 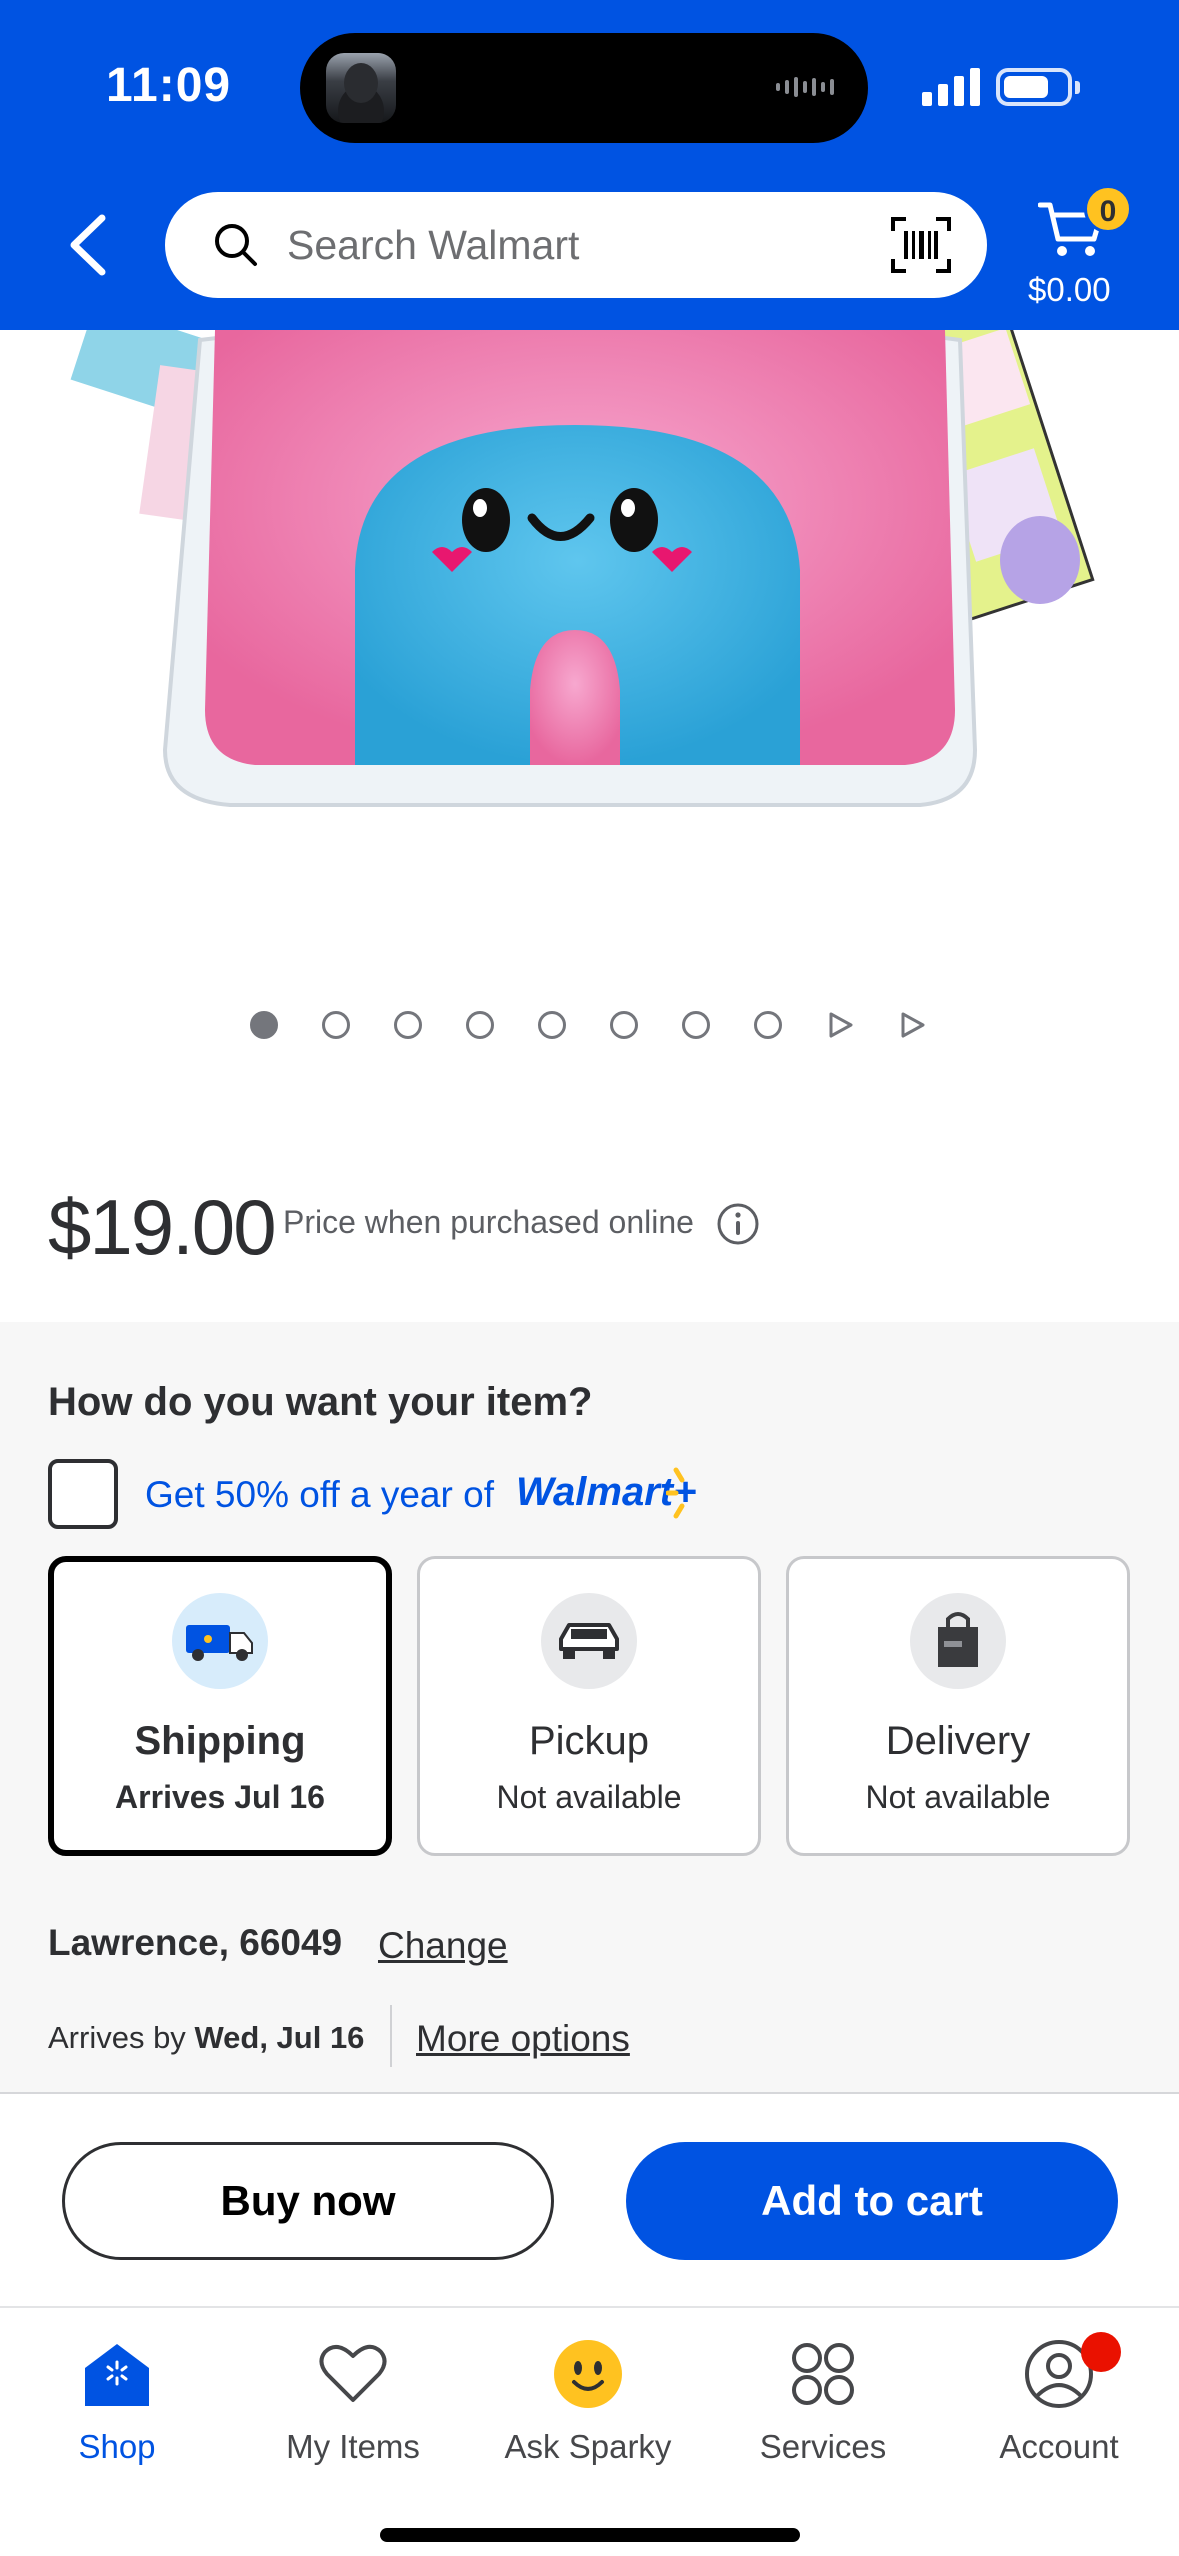 What do you see at coordinates (320, 1402) in the screenshot?
I see `fulfillment-title: How do you want your item?` at bounding box center [320, 1402].